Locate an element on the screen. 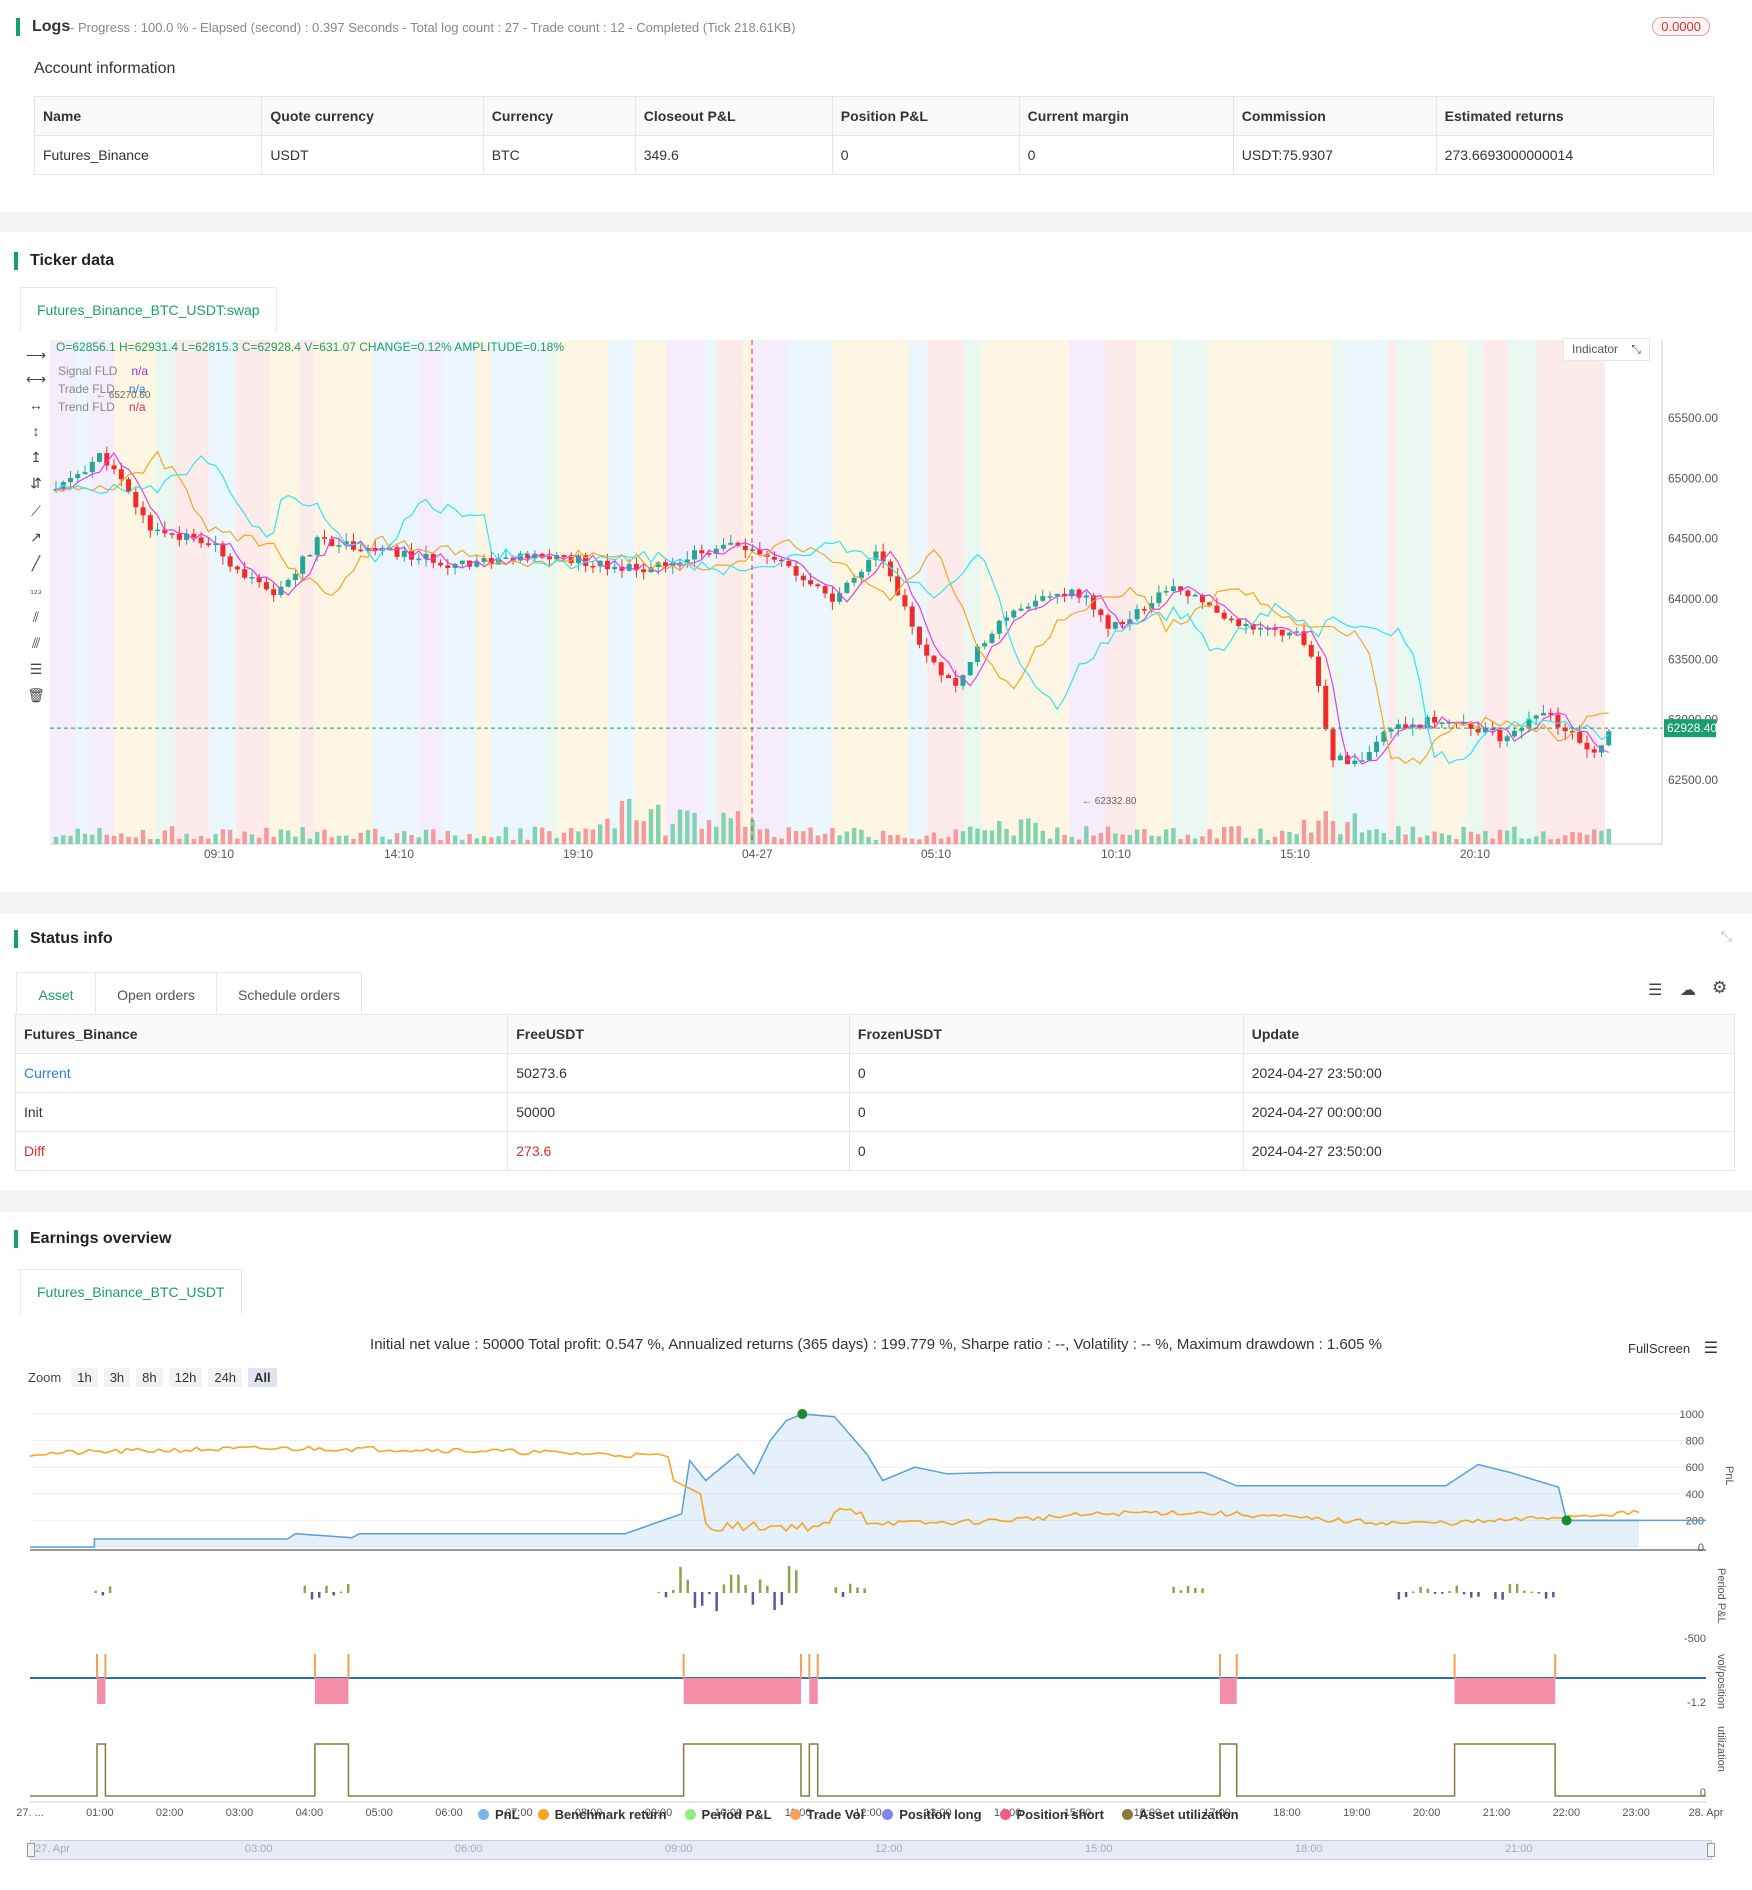 This screenshot has width=1752, height=1890. legend-item: Asset utilization is located at coordinates (1180, 1814).